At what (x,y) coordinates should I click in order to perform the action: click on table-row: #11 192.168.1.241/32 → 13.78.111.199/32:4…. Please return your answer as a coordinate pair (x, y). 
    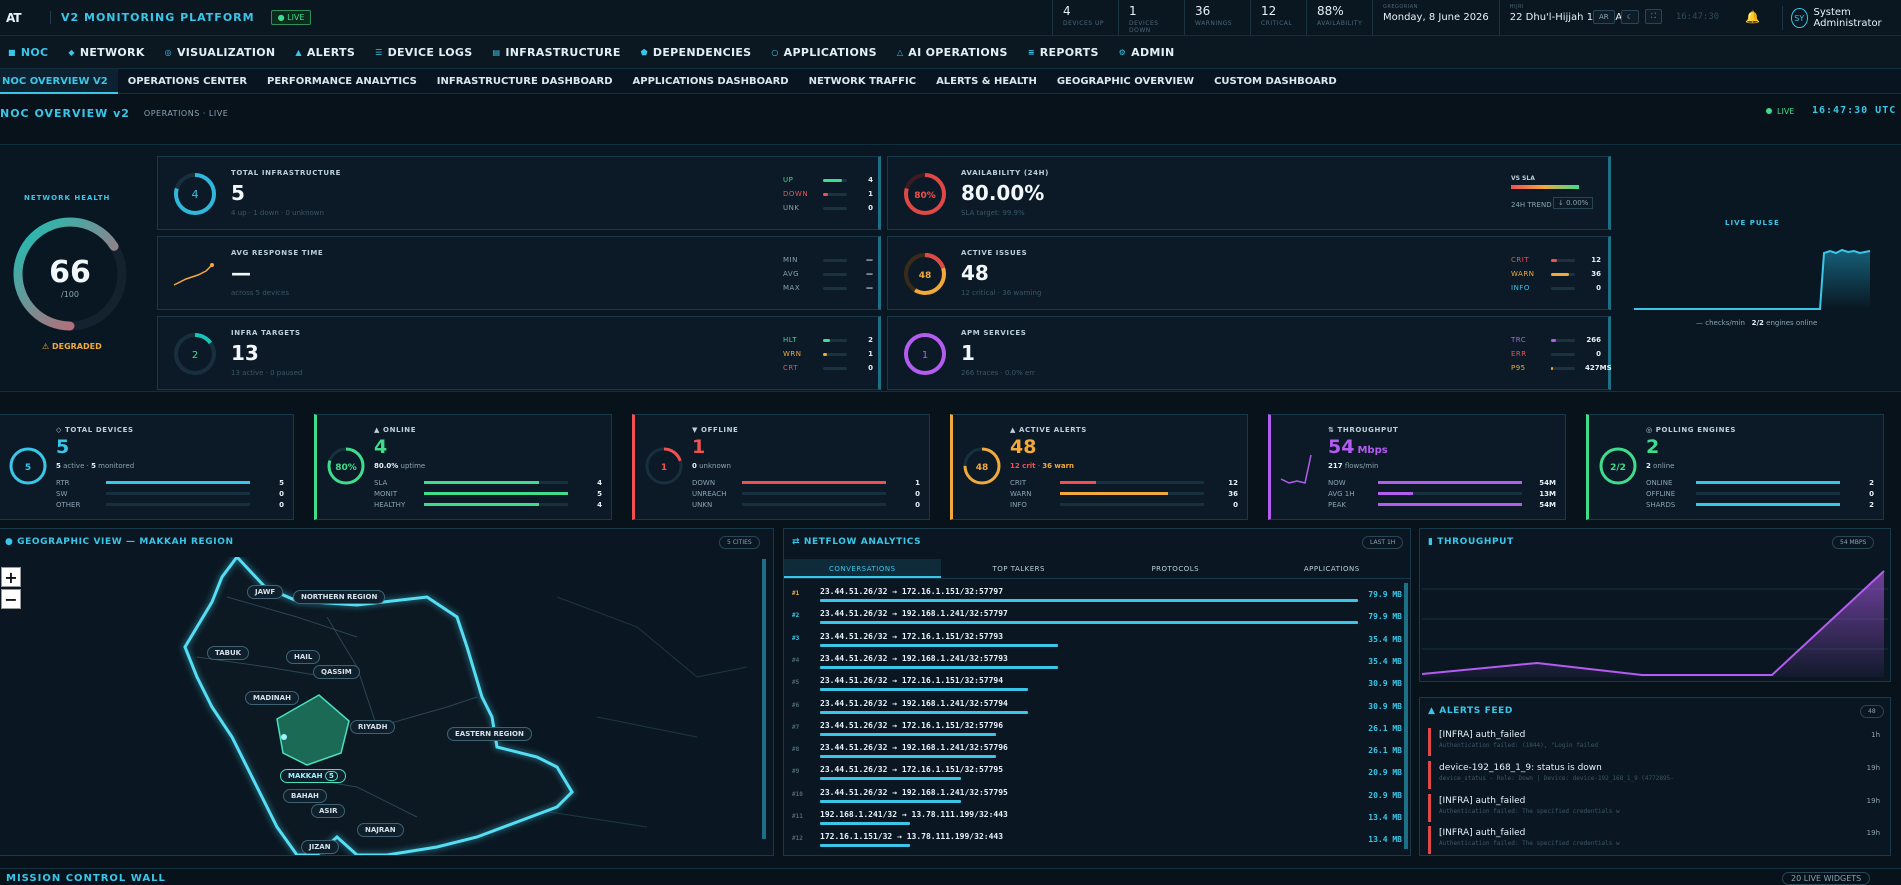
    Looking at the image, I should click on (1097, 821).